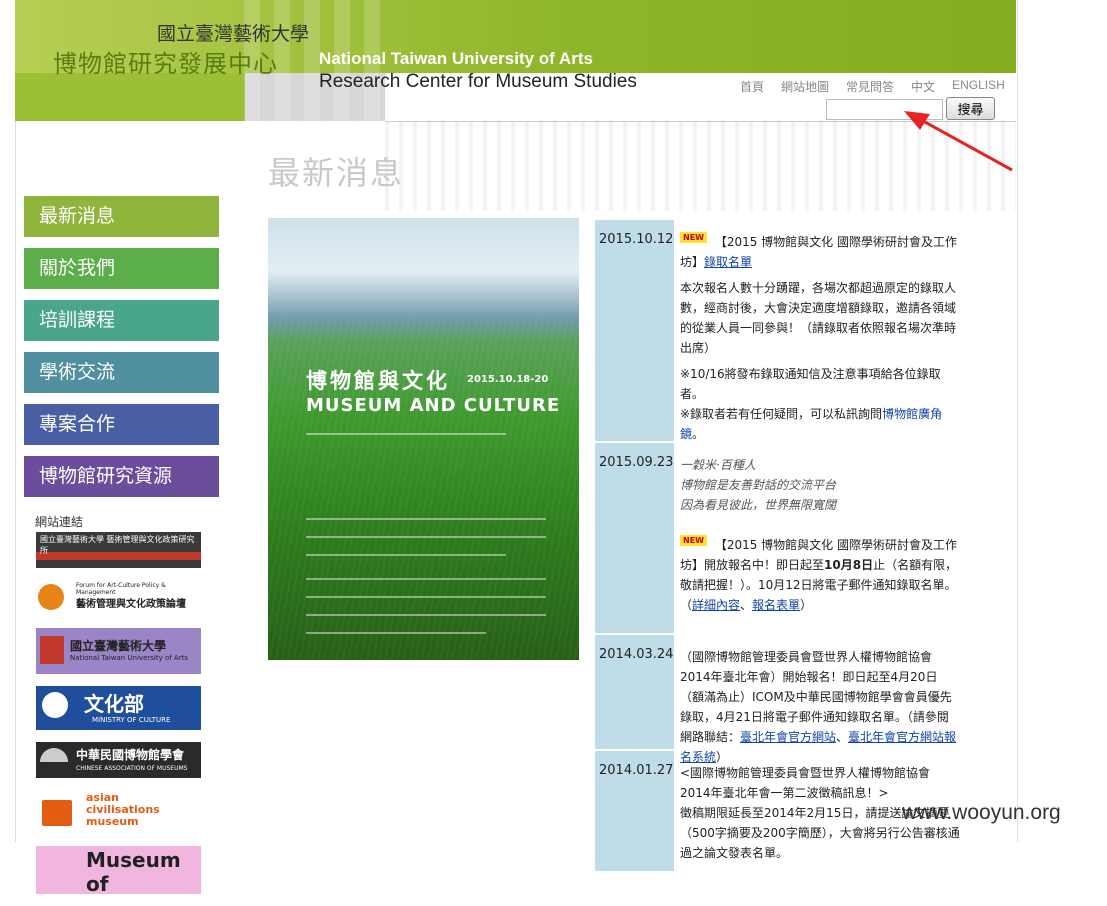 The image size is (1107, 906). Describe the element at coordinates (728, 262) in the screenshot. I see `news-link-admission-list: 錄取名單` at that location.